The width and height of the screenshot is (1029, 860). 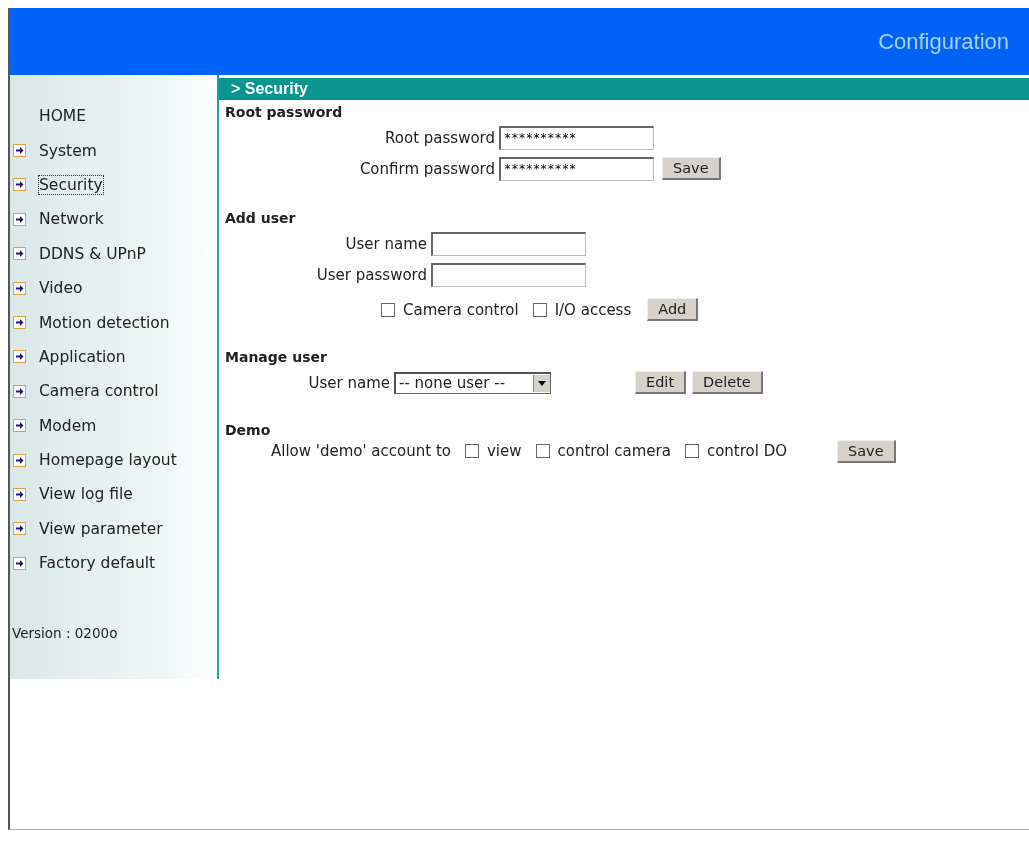 What do you see at coordinates (269, 89) in the screenshot?
I see `page-title: > Security` at bounding box center [269, 89].